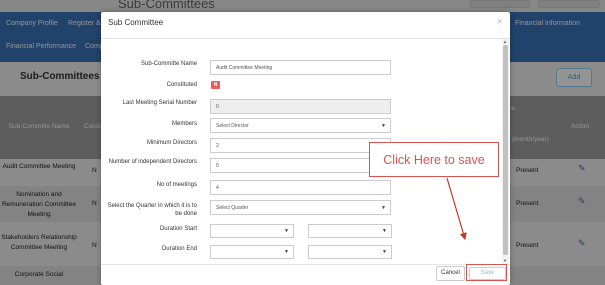 The image size is (605, 285). Describe the element at coordinates (456, 209) in the screenshot. I see `annotation-arrow` at that location.